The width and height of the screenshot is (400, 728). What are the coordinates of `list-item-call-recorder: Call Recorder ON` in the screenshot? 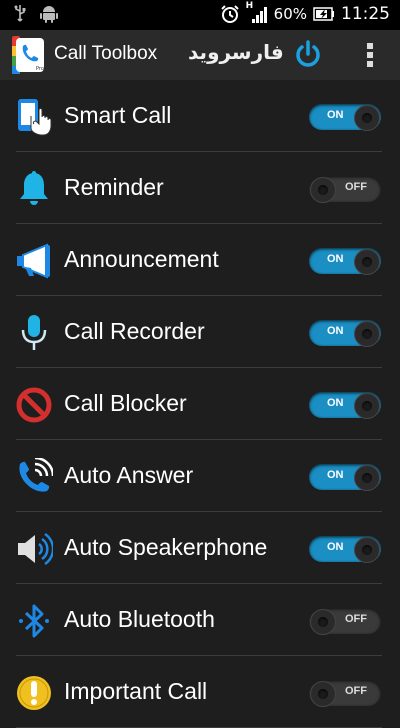 It's located at (200, 332).